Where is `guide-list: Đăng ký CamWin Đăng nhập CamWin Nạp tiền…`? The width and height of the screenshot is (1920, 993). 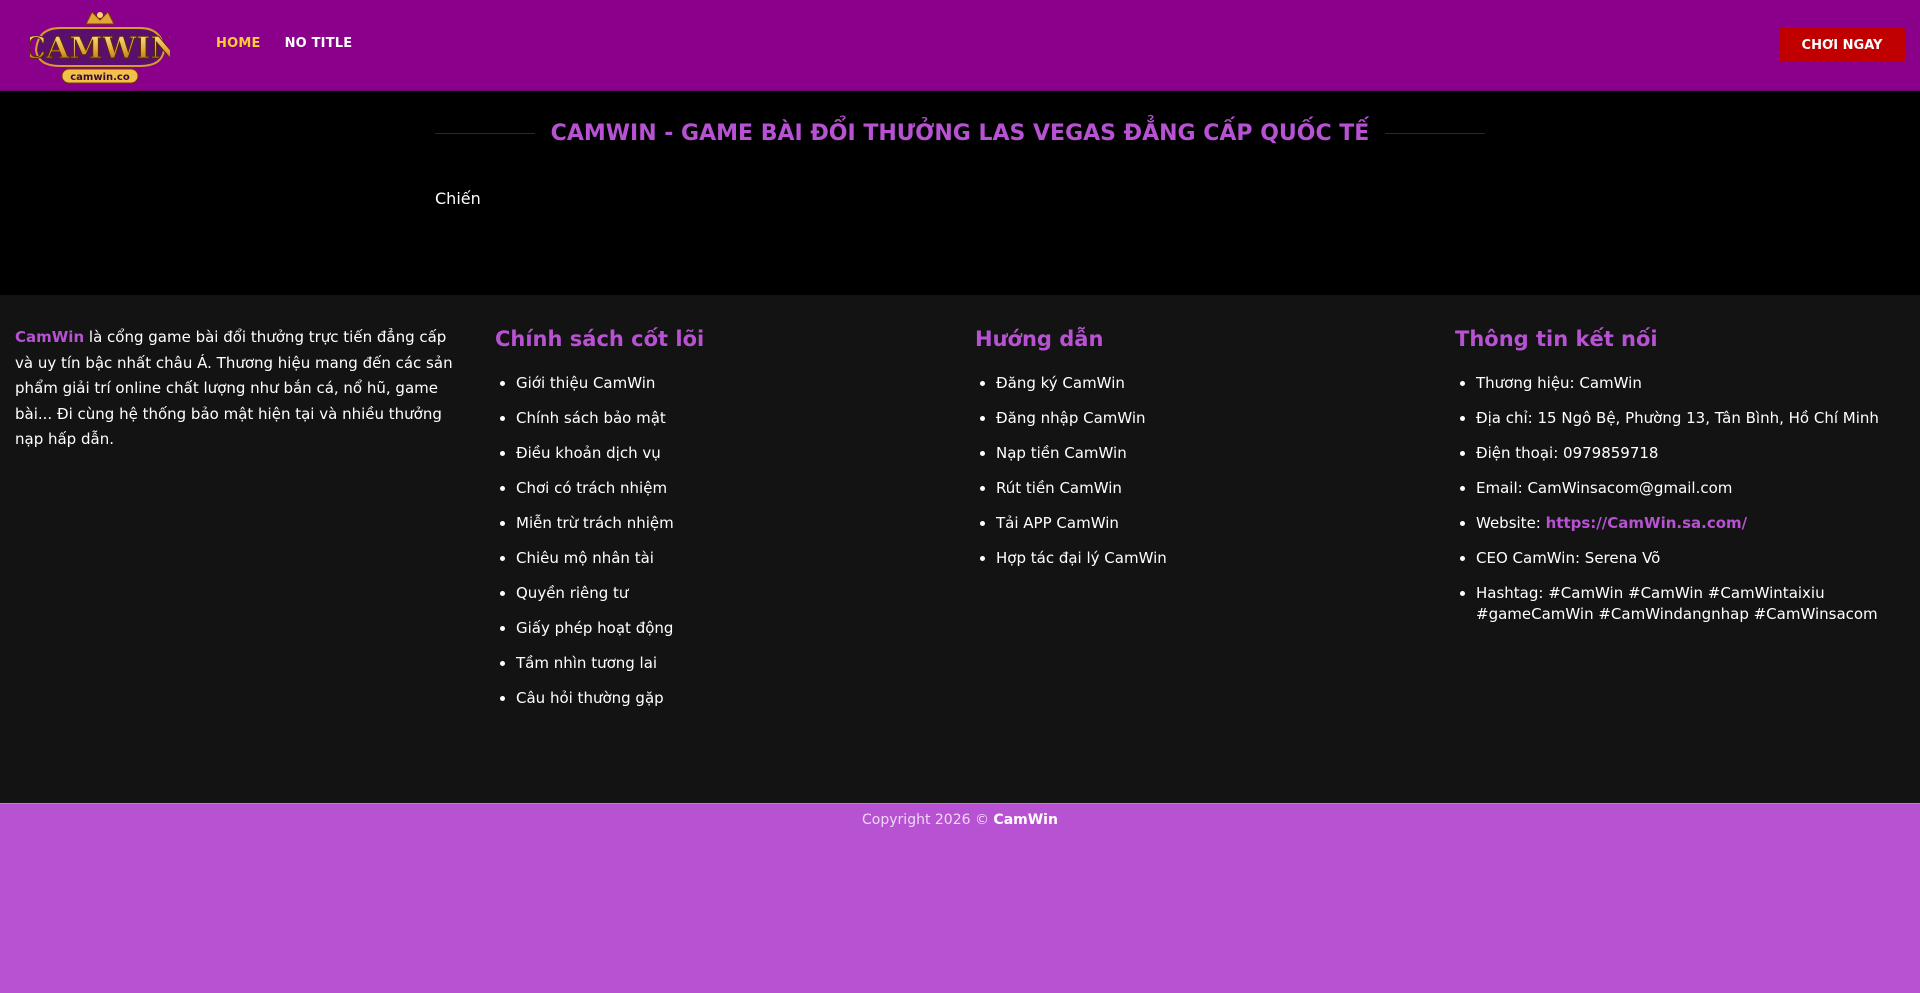 guide-list: Đăng ký CamWin Đăng nhập CamWin Nạp tiền… is located at coordinates (1205, 471).